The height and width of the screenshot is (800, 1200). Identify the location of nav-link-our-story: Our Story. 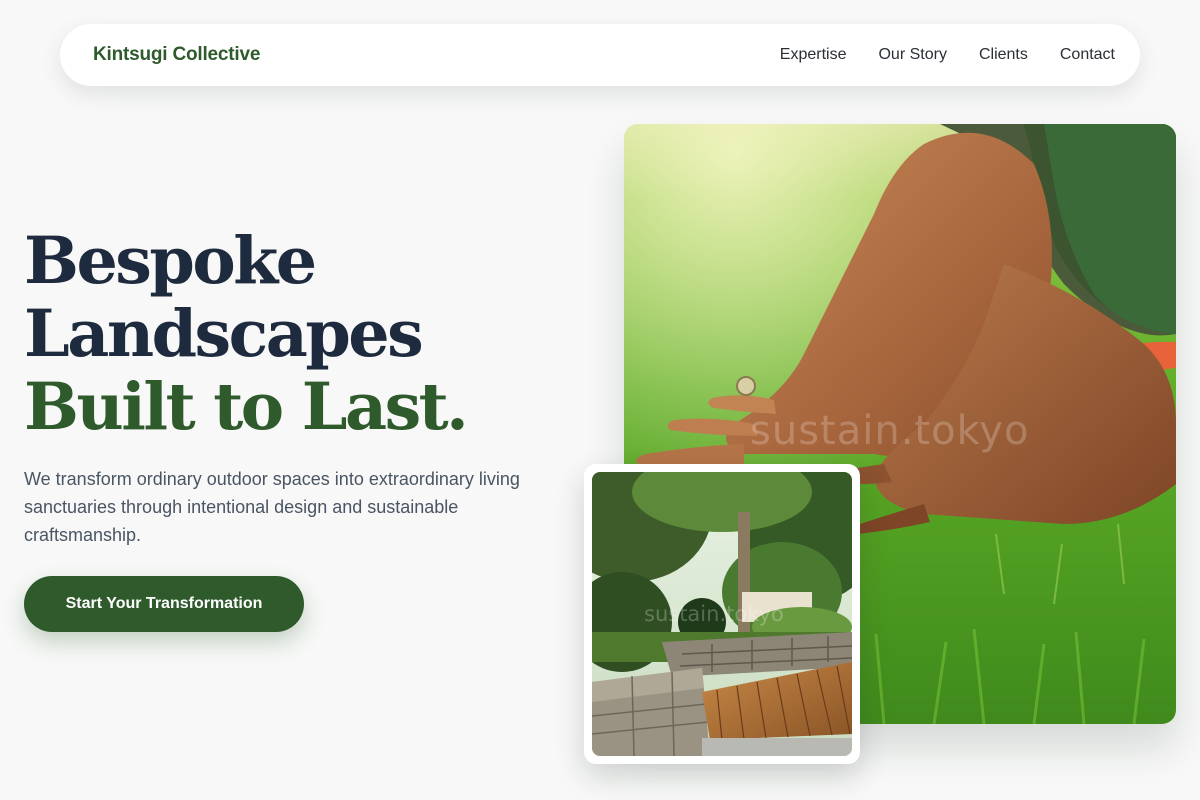
(912, 55).